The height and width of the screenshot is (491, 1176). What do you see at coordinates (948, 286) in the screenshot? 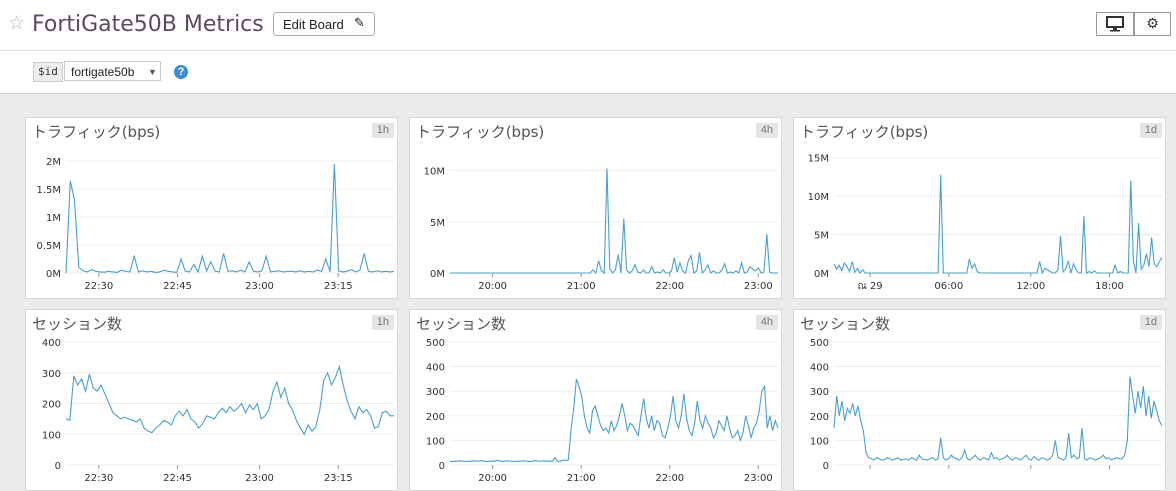
I see `x-tick-label: 06:00` at bounding box center [948, 286].